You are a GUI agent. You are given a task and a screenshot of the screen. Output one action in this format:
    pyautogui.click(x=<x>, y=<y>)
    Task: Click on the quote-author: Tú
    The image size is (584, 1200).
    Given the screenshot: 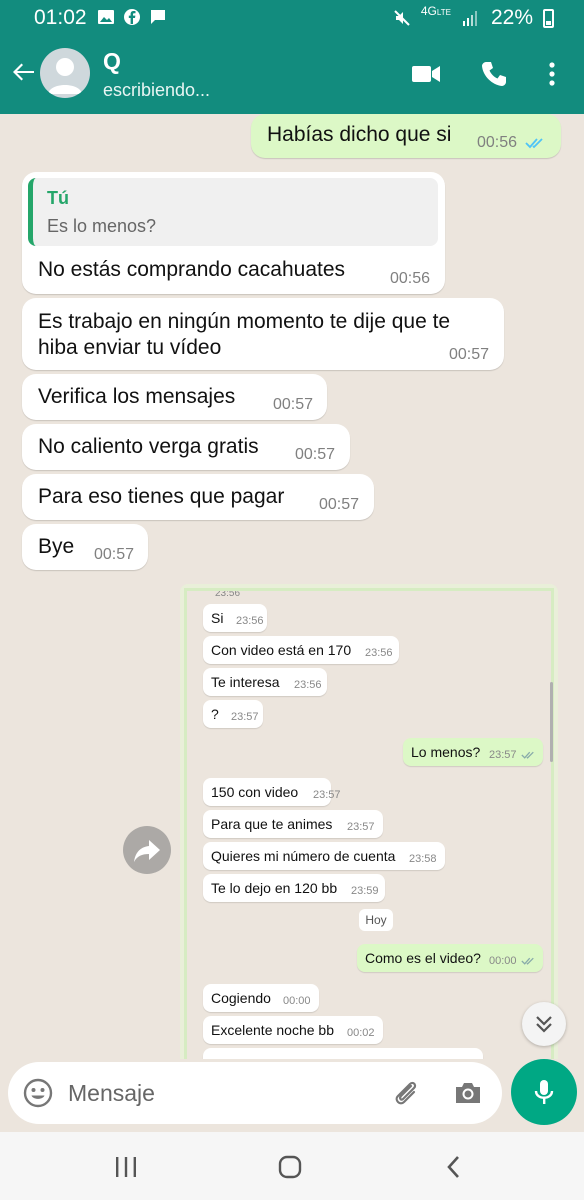 What is the action you would take?
    pyautogui.click(x=58, y=198)
    